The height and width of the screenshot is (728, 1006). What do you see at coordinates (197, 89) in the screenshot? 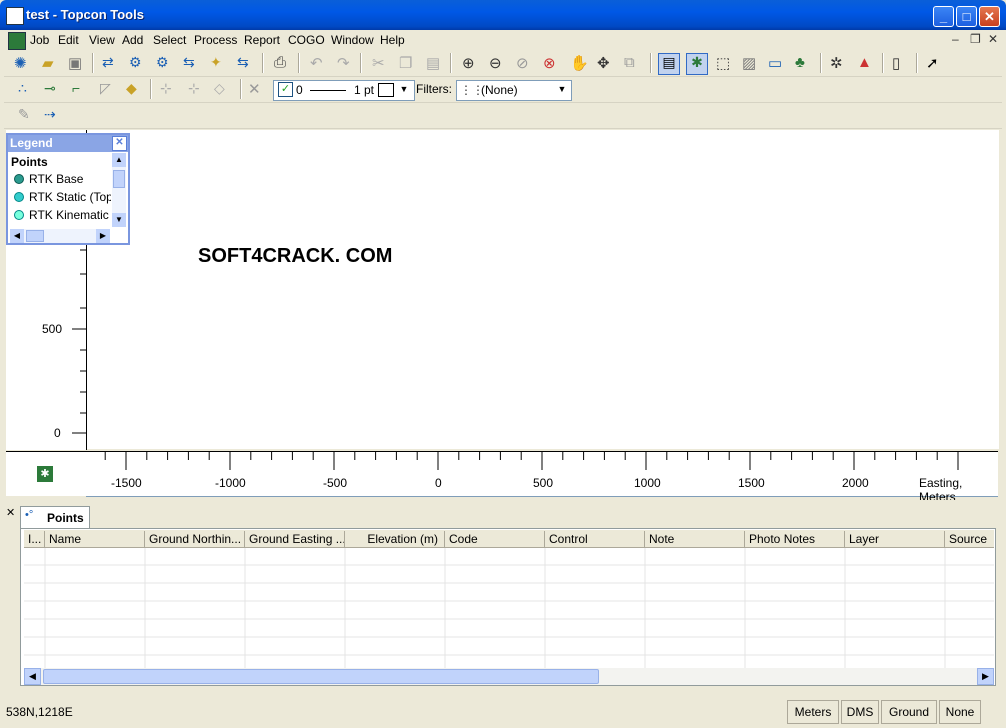
I see `insert-vertex-icon: ⊹` at bounding box center [197, 89].